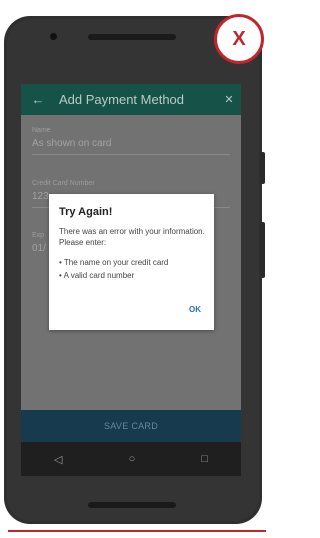  Describe the element at coordinates (53, 36) in the screenshot. I see `front-camera` at that location.